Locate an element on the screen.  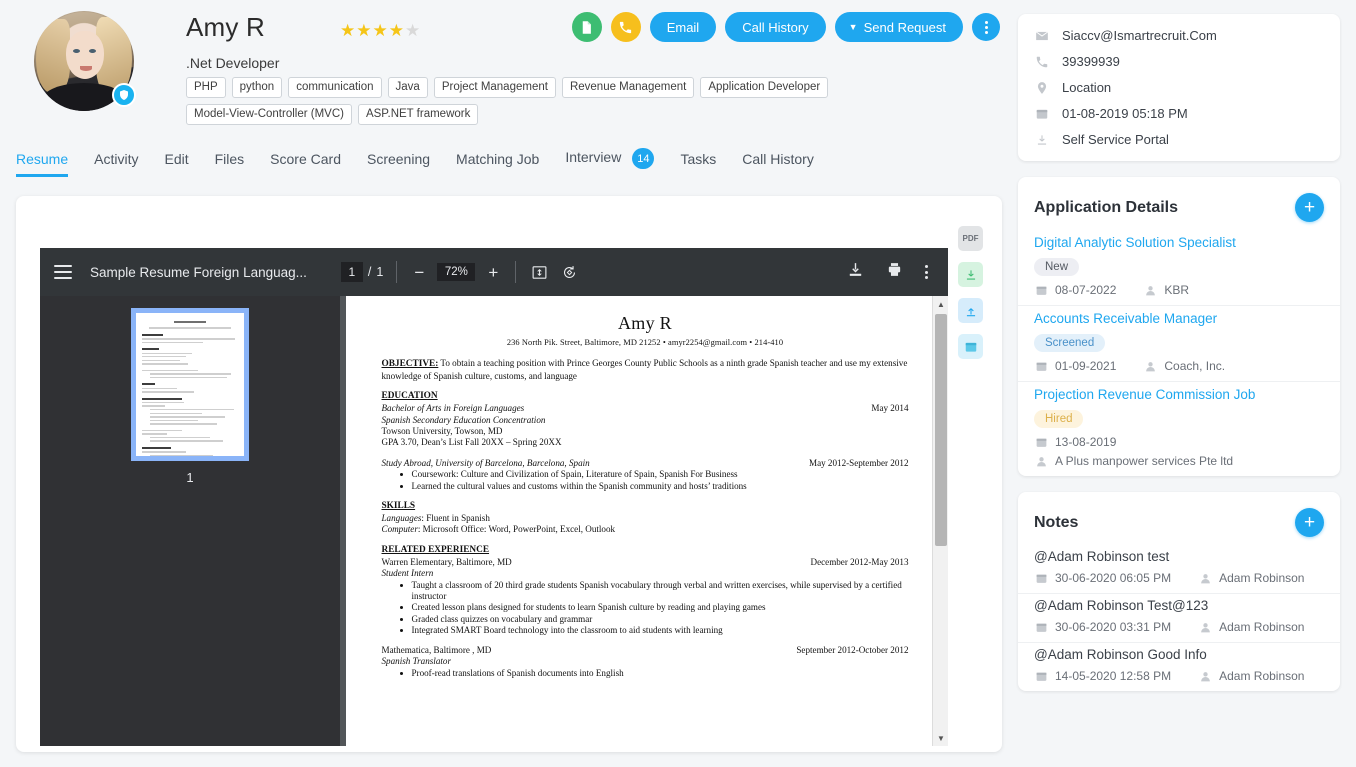
note-meta: 30-06-2020 03:31 PM Adam Robinson is located at coordinates (1179, 627).